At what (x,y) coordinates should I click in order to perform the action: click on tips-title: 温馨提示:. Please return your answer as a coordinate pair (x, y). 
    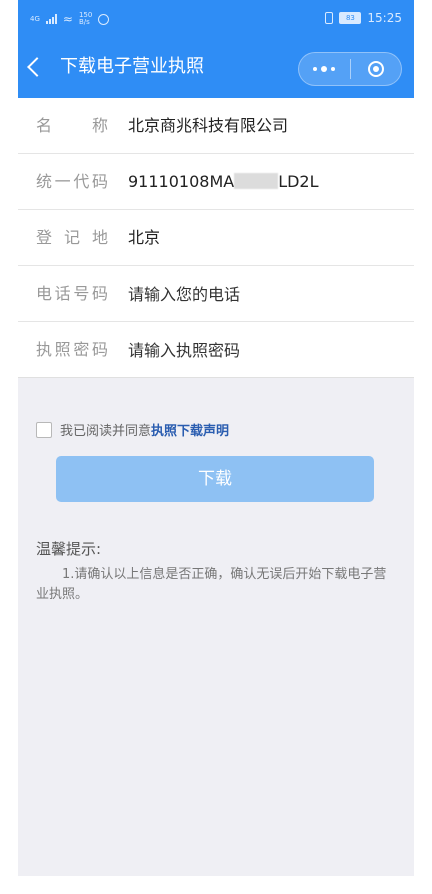
    Looking at the image, I should click on (69, 549).